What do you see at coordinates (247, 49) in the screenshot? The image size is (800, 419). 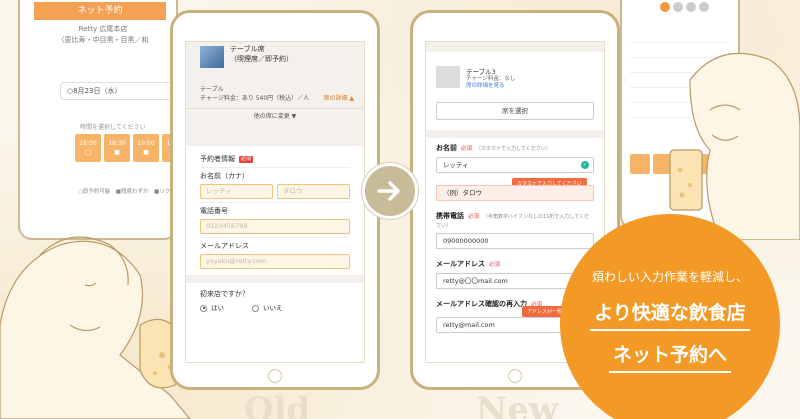 I see `old-table-title: テーブル席` at bounding box center [247, 49].